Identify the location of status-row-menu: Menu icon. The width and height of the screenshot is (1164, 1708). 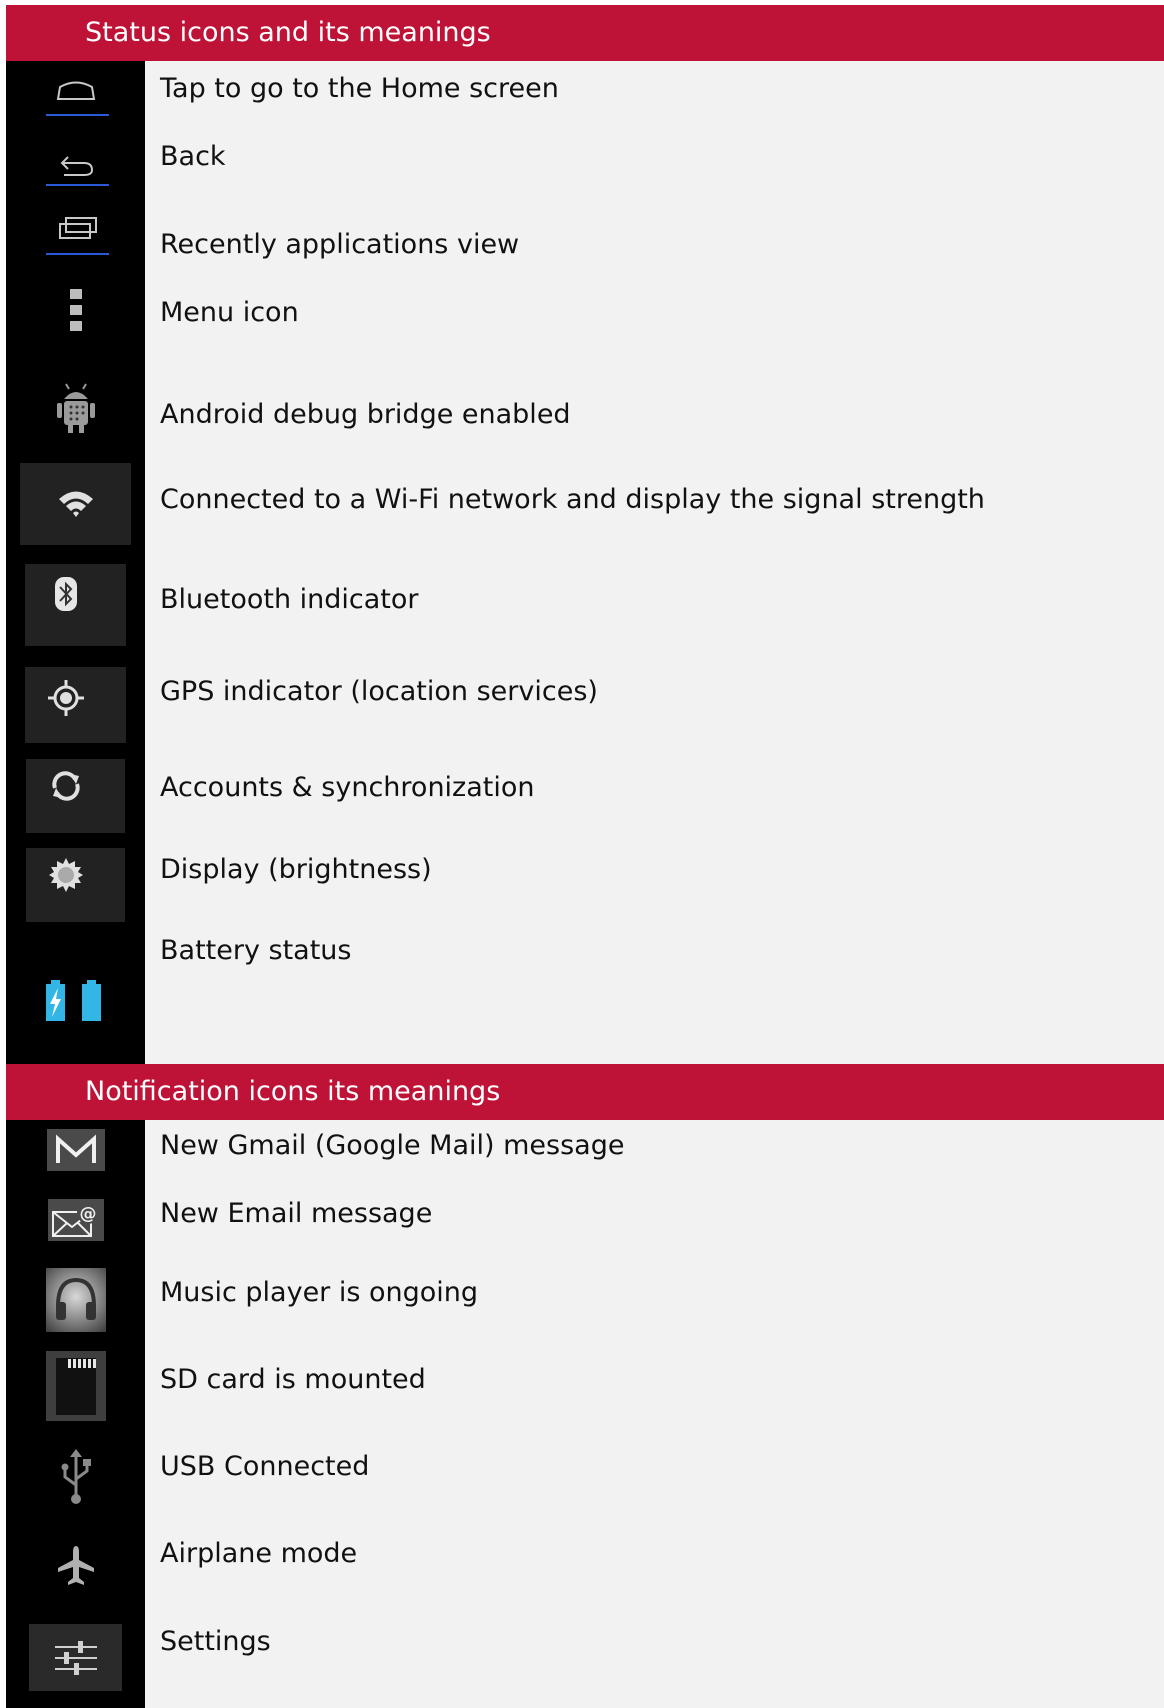
(585, 319).